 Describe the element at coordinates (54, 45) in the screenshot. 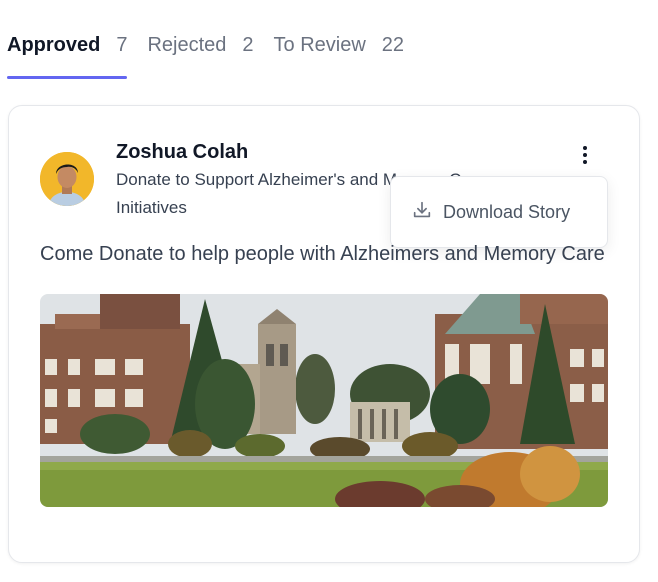

I see `tab-label: Approved` at that location.